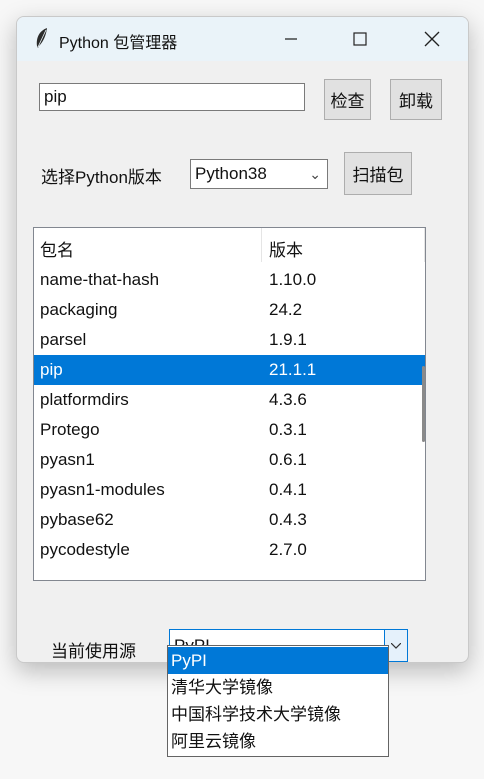 The image size is (484, 779). Describe the element at coordinates (51, 369) in the screenshot. I see `package-name: pip` at that location.